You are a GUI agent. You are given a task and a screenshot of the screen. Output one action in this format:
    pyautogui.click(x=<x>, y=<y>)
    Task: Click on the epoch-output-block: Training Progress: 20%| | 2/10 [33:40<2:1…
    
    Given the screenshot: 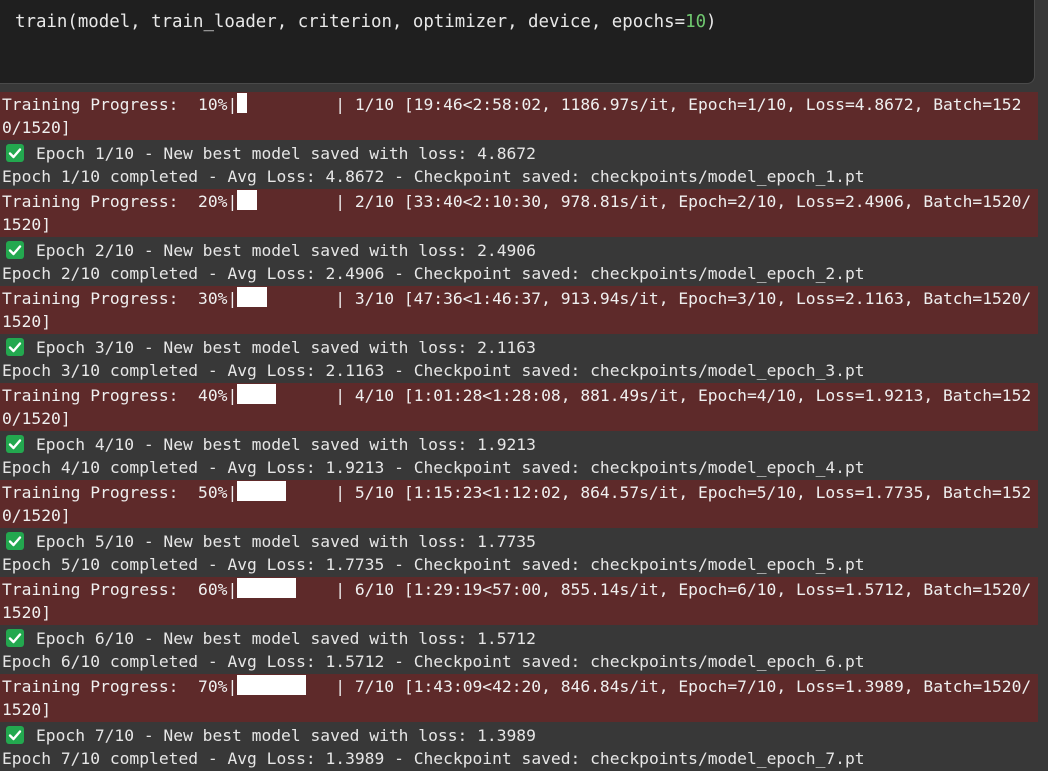 What is the action you would take?
    pyautogui.click(x=520, y=236)
    